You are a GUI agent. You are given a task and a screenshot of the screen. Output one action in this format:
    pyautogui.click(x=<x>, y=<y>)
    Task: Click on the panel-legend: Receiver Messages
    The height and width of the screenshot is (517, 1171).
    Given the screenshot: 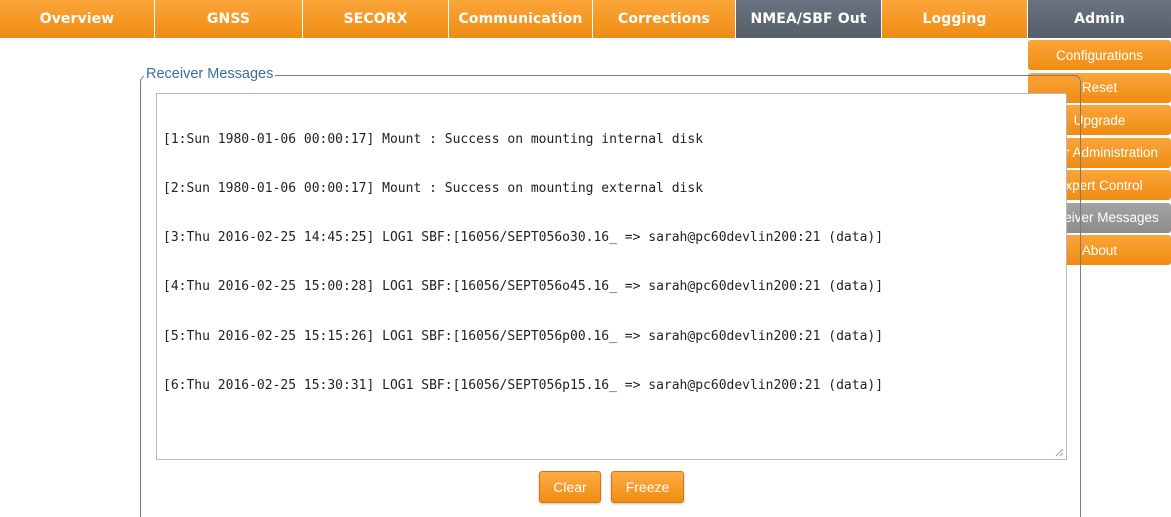 What is the action you would take?
    pyautogui.click(x=210, y=74)
    